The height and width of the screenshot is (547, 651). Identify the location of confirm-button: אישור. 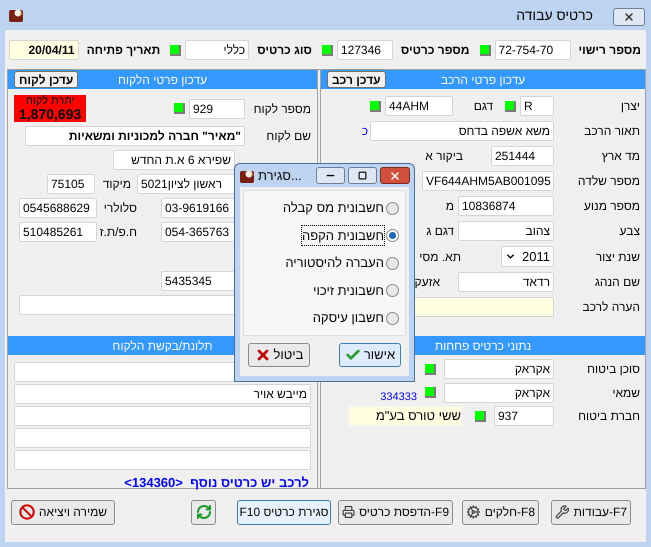
(370, 355).